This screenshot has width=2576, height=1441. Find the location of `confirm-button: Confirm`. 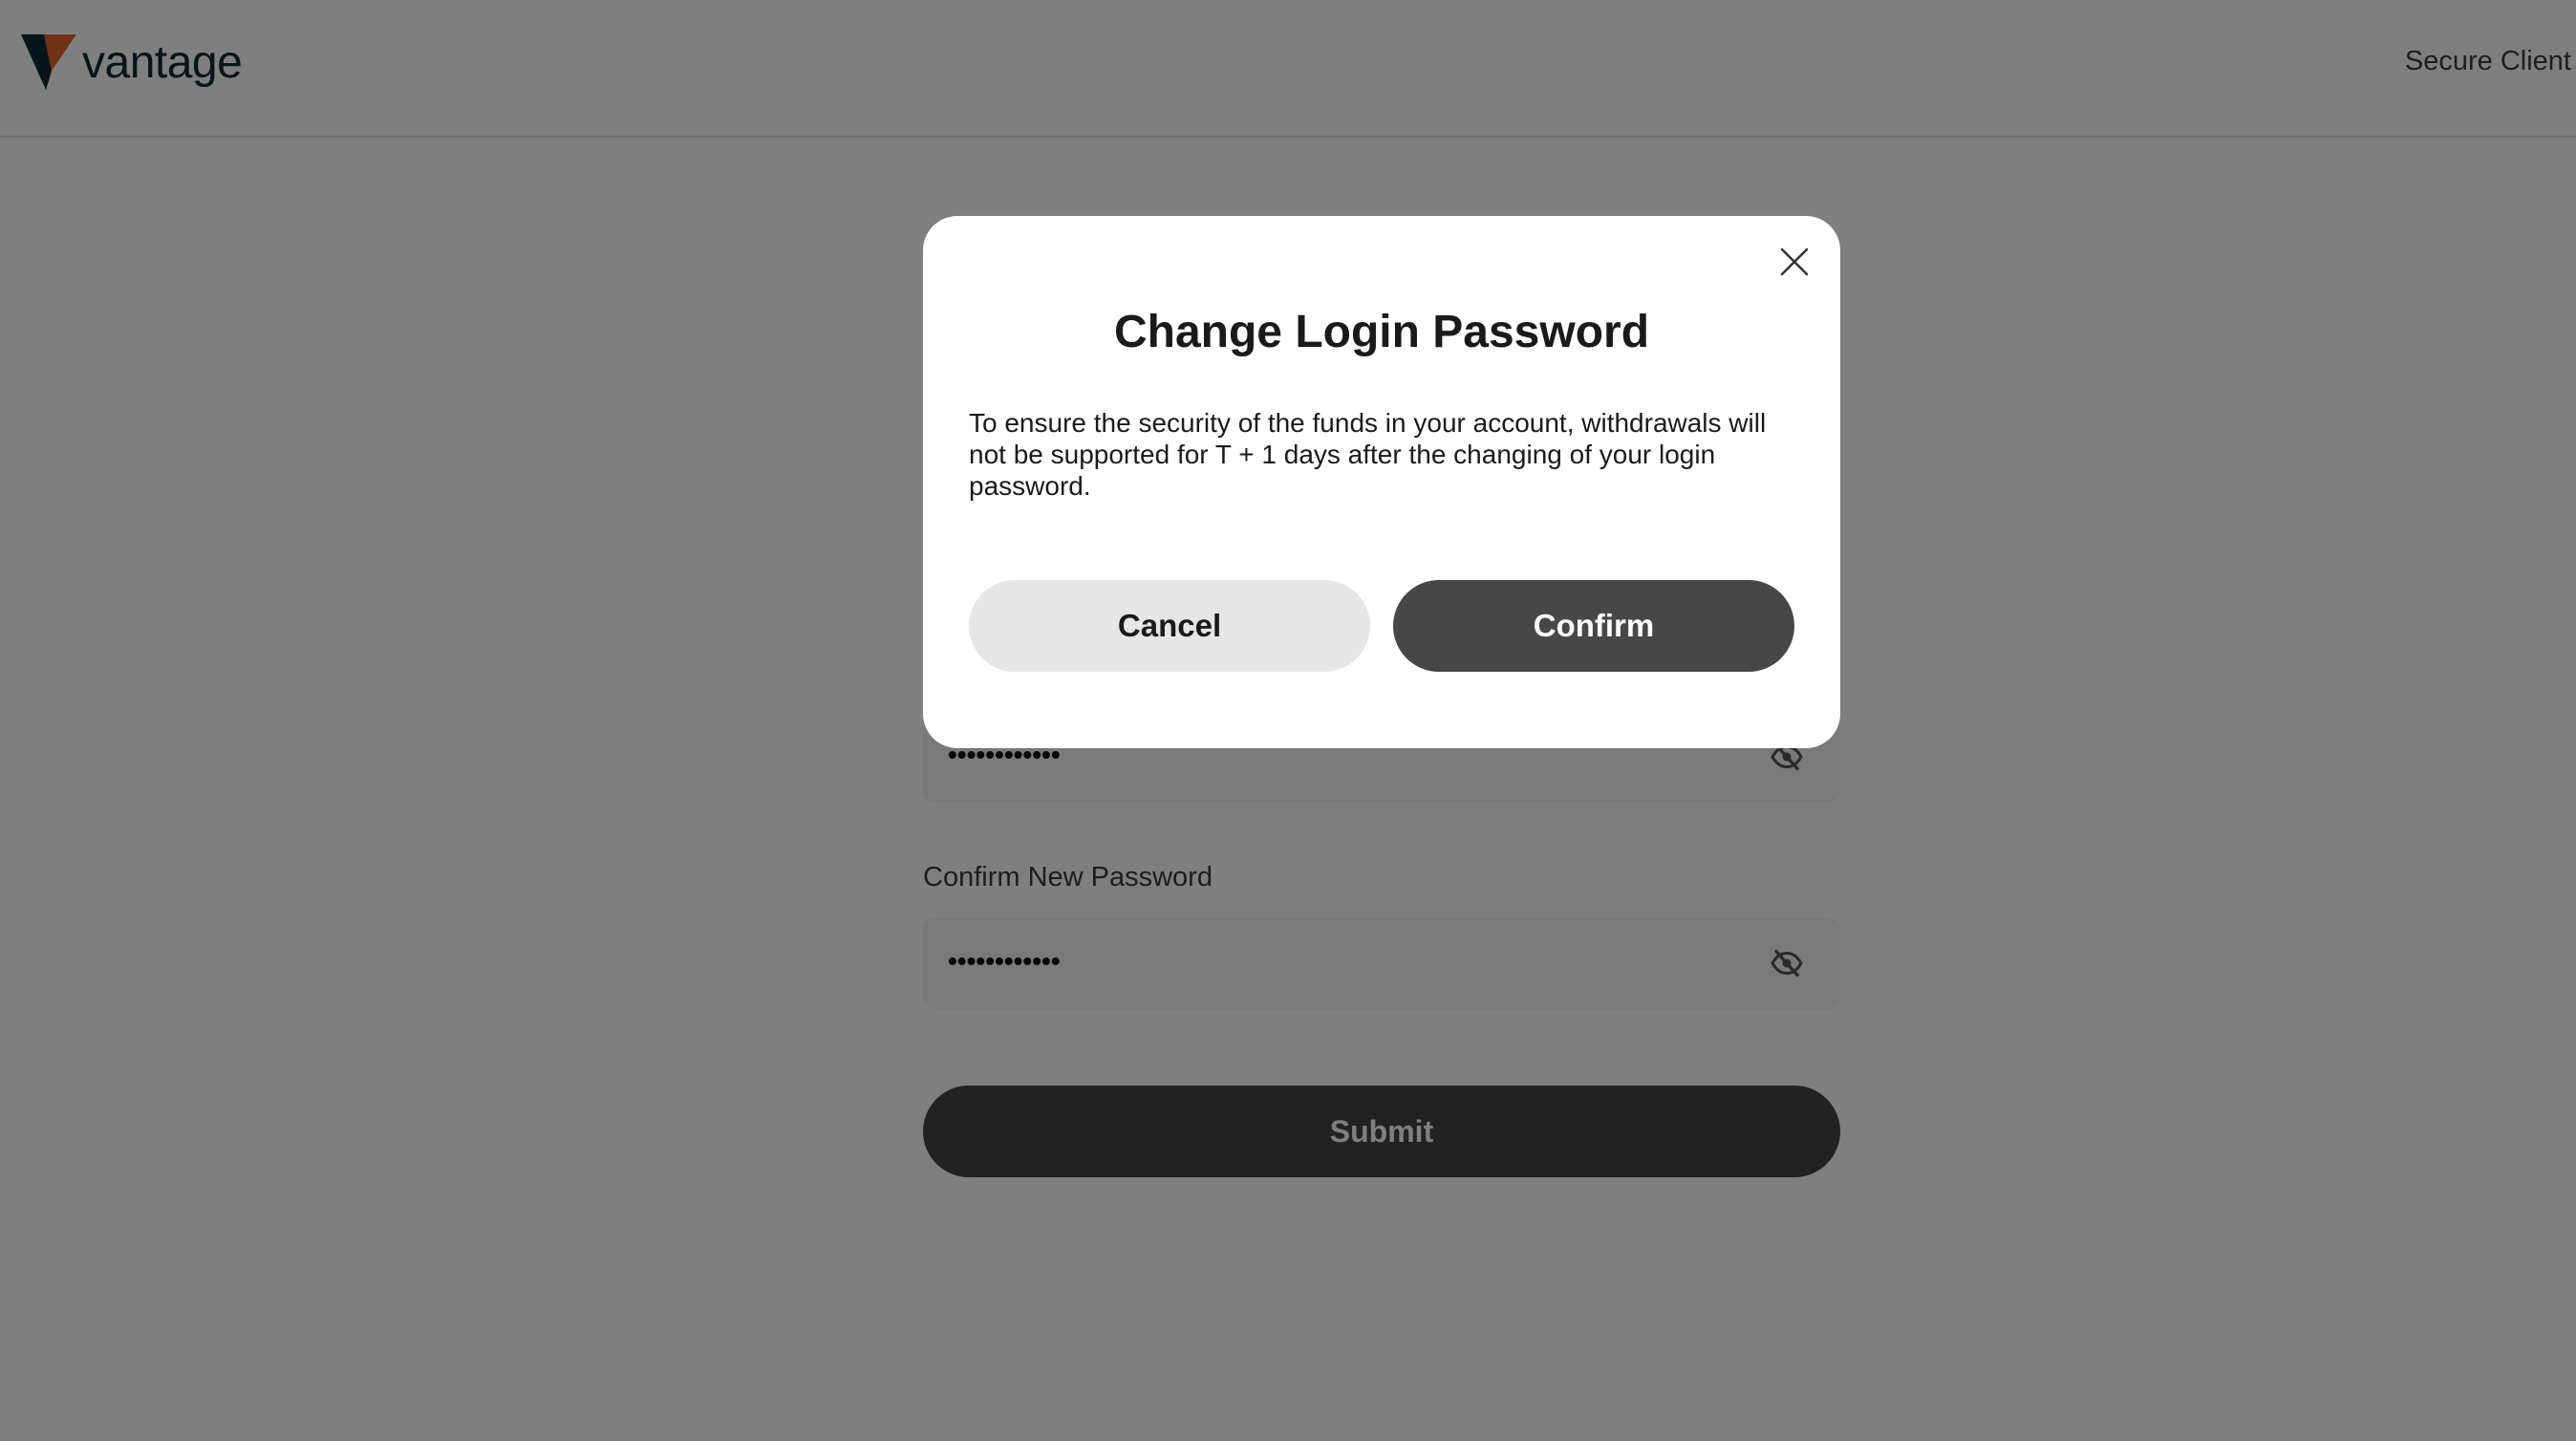

confirm-button: Confirm is located at coordinates (1593, 626).